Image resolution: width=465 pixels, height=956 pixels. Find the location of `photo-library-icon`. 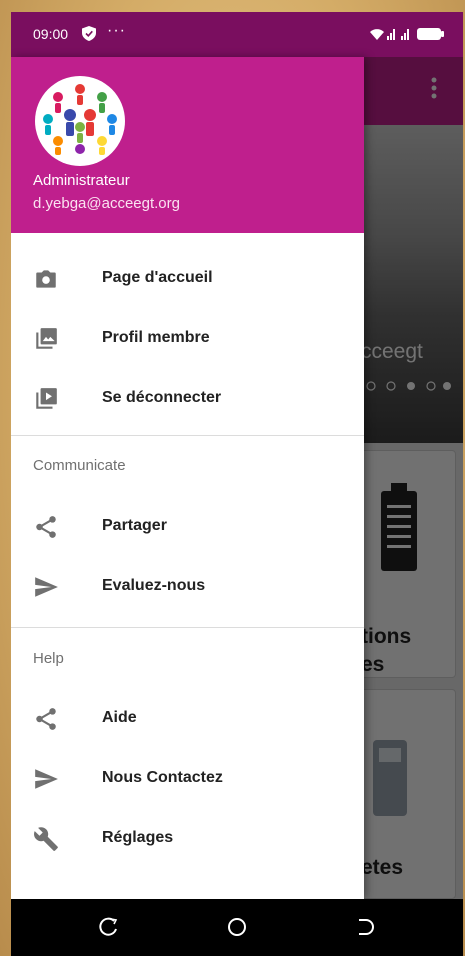

photo-library-icon is located at coordinates (46, 338).